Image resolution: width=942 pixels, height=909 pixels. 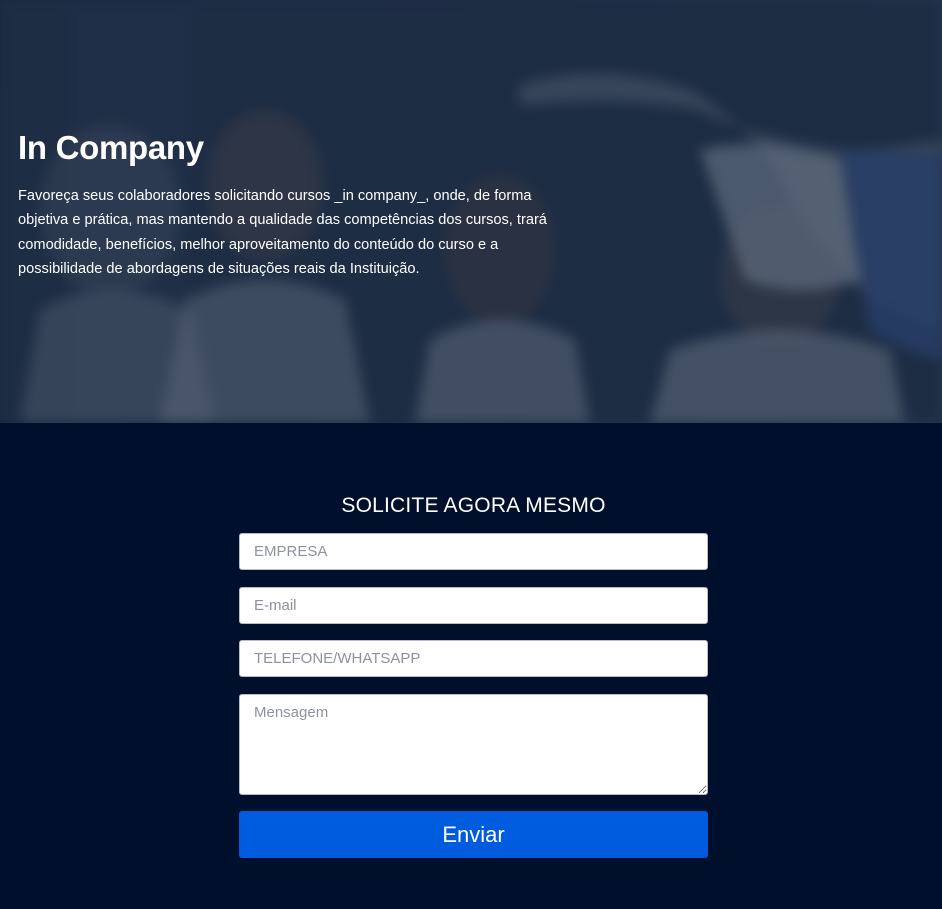 I want to click on form-title: SOLICITE AGORA MESMO, so click(x=473, y=505).